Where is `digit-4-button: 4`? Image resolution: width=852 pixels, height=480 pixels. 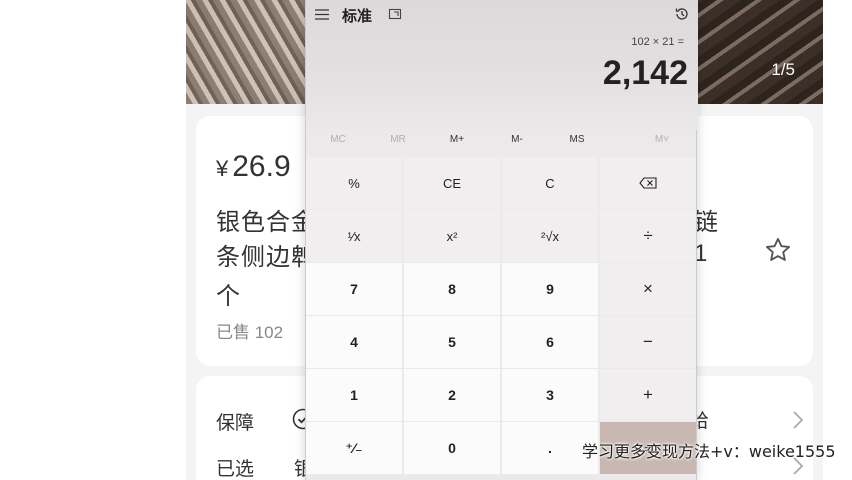
digit-4-button: 4 is located at coordinates (354, 342).